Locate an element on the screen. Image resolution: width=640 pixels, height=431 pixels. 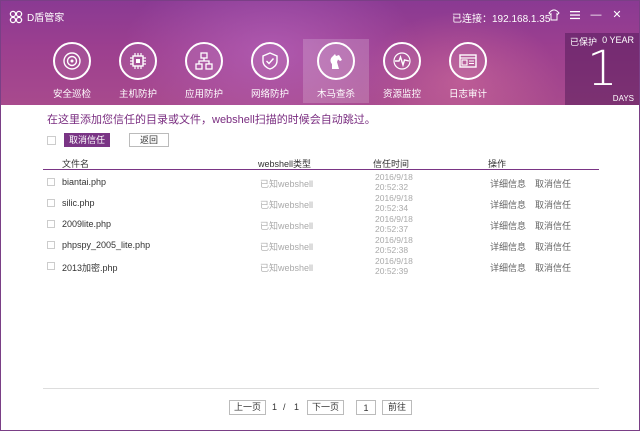
nav-item-resource-monitor: 资源监控 is located at coordinates (402, 71).